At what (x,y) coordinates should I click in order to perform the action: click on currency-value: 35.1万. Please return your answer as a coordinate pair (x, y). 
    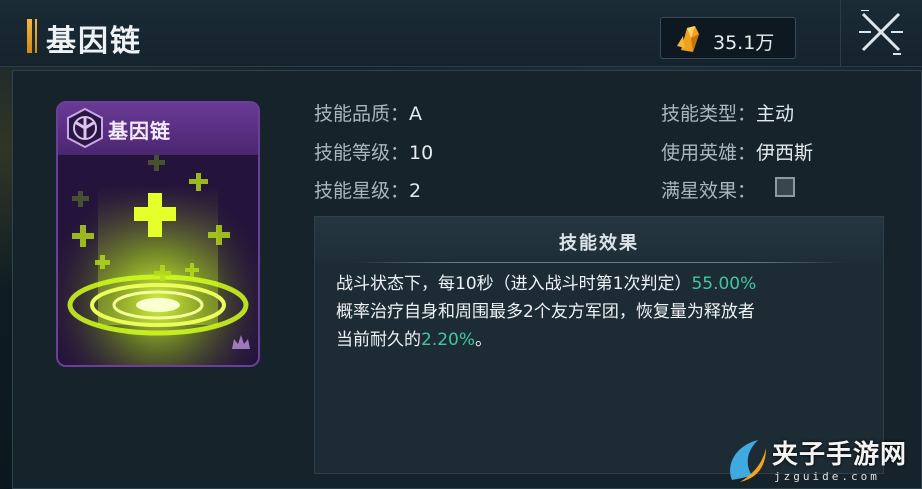
    Looking at the image, I should click on (744, 43).